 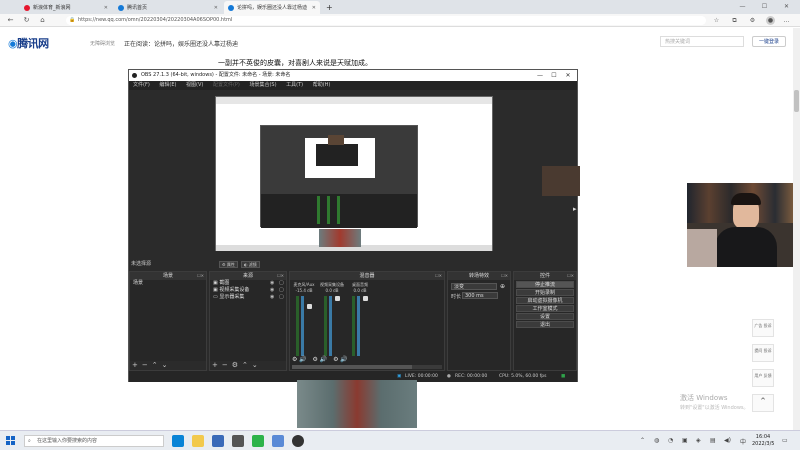 What do you see at coordinates (763, 353) in the screenshot?
I see `question-button: 提问 投诉` at bounding box center [763, 353].